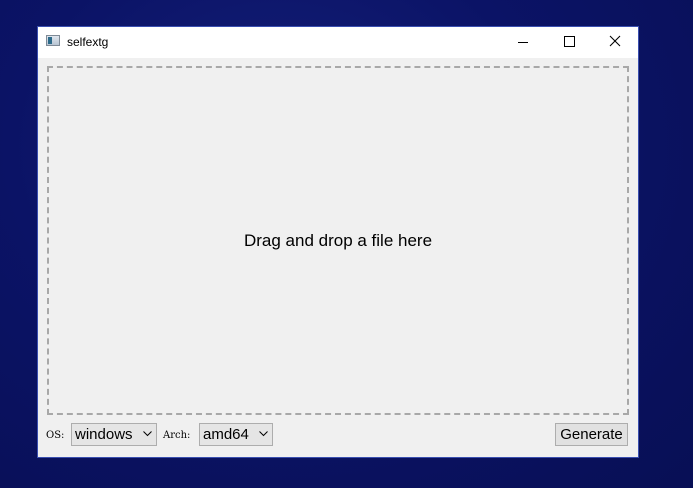 This screenshot has width=693, height=488. I want to click on os-select-value: windows, so click(104, 434).